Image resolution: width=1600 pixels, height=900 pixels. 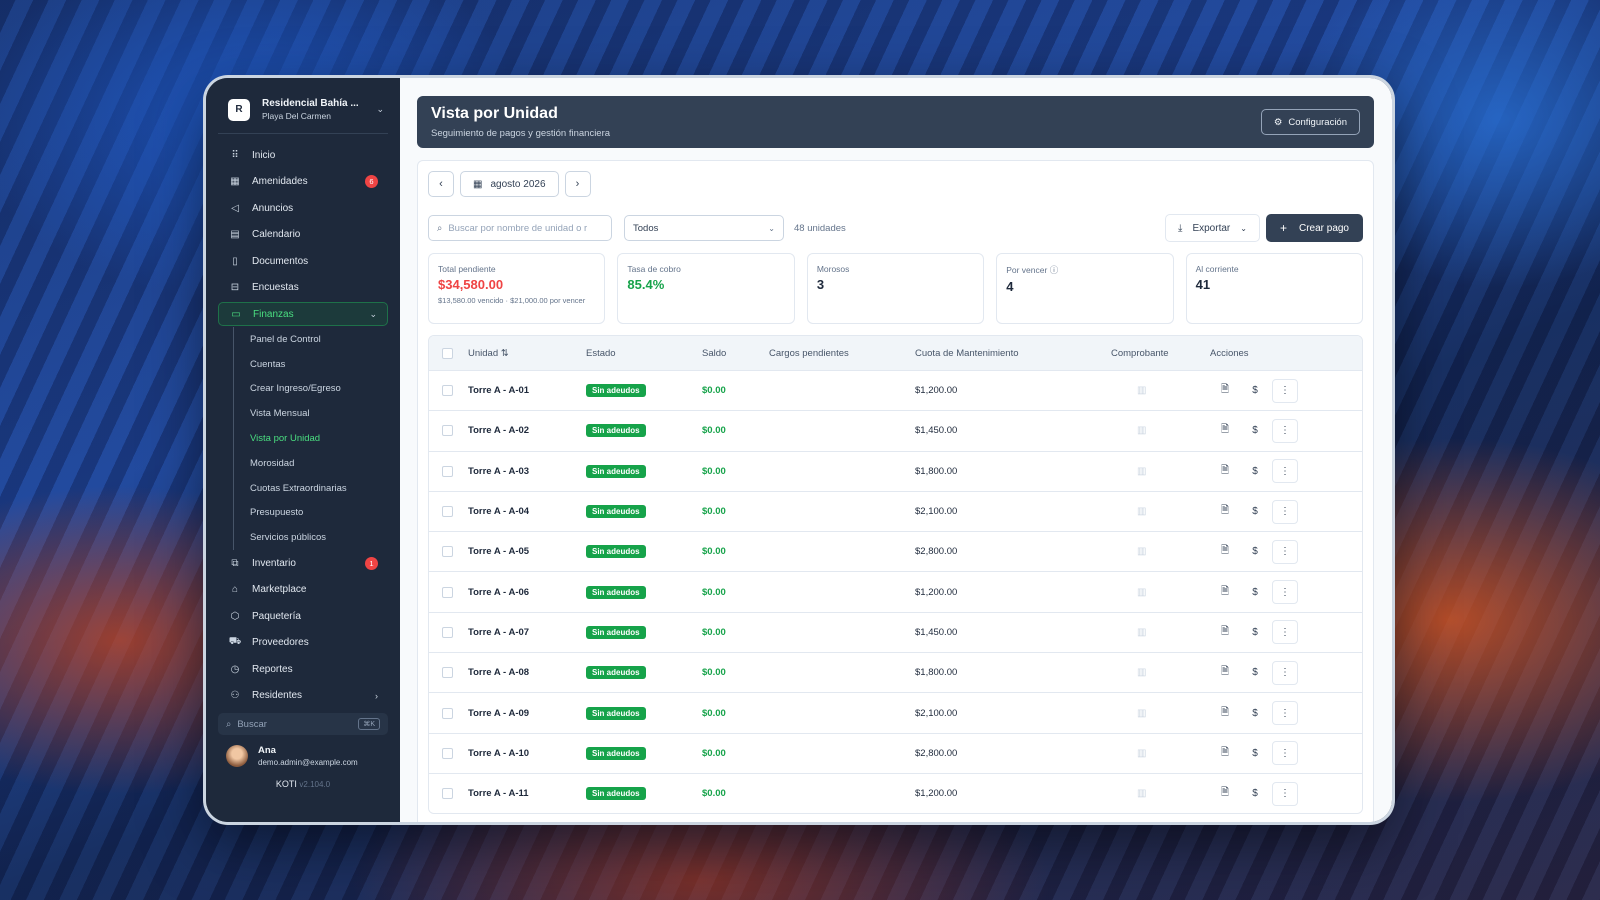 I want to click on config-button: ⚙ Configuración, so click(x=1310, y=122).